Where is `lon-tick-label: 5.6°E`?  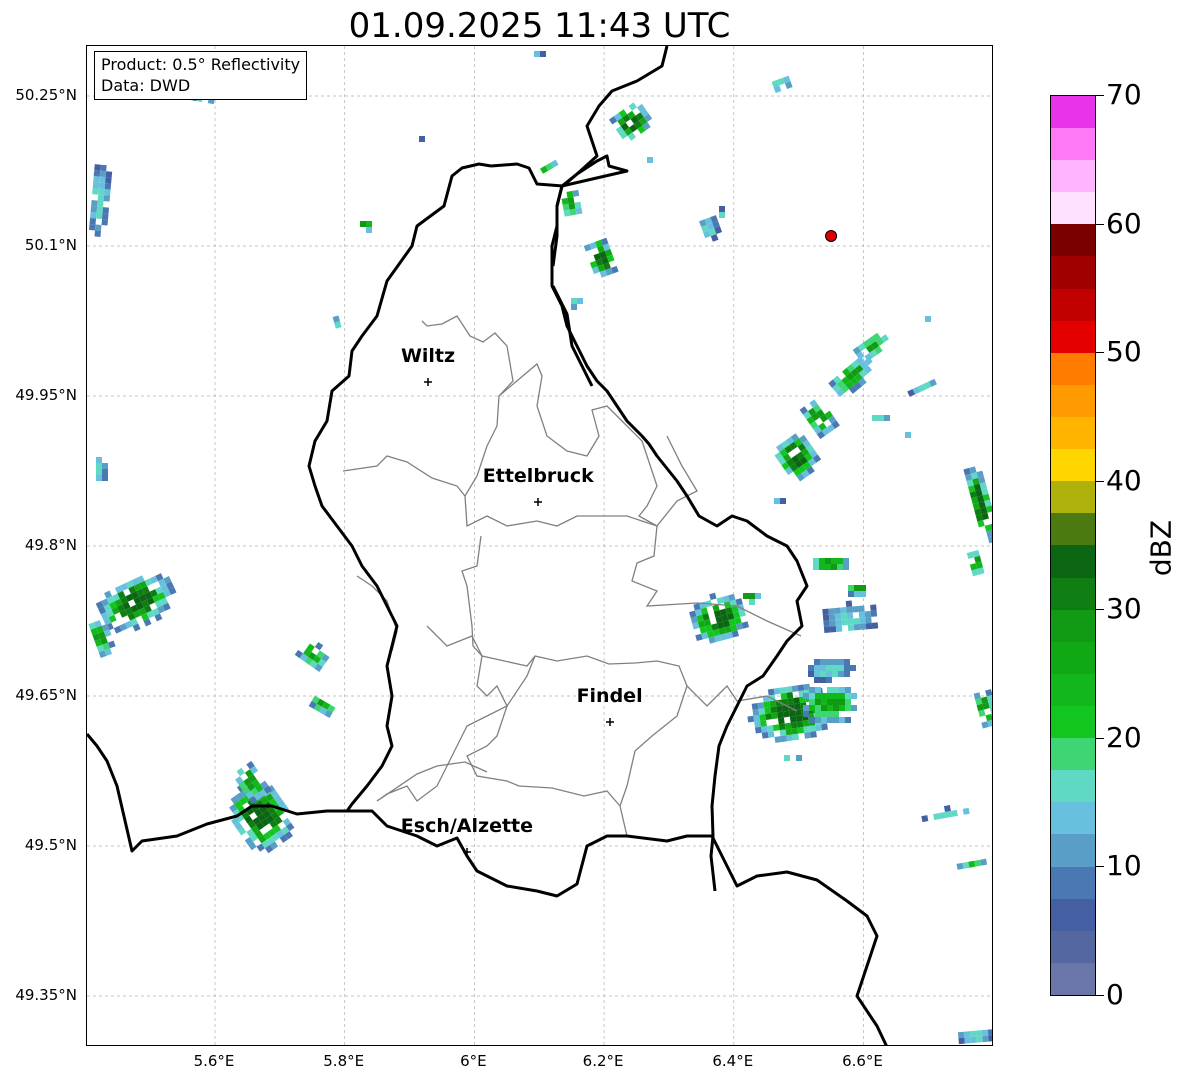
lon-tick-label: 5.6°E is located at coordinates (214, 1061).